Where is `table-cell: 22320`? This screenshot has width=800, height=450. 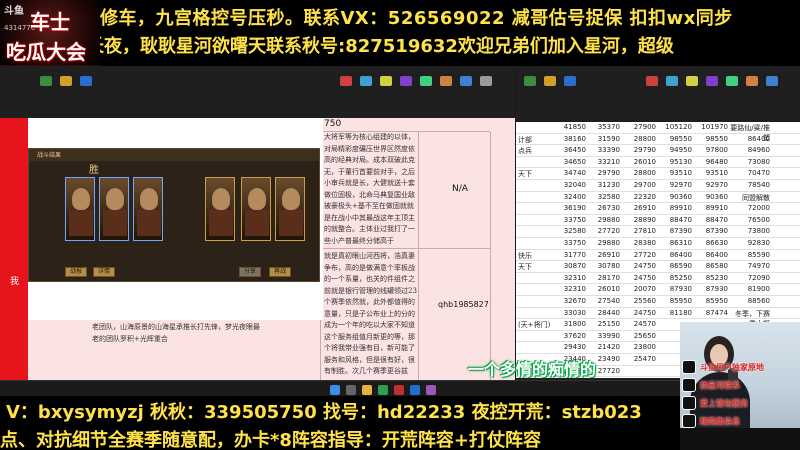
table-cell: 22320 is located at coordinates (639, 197).